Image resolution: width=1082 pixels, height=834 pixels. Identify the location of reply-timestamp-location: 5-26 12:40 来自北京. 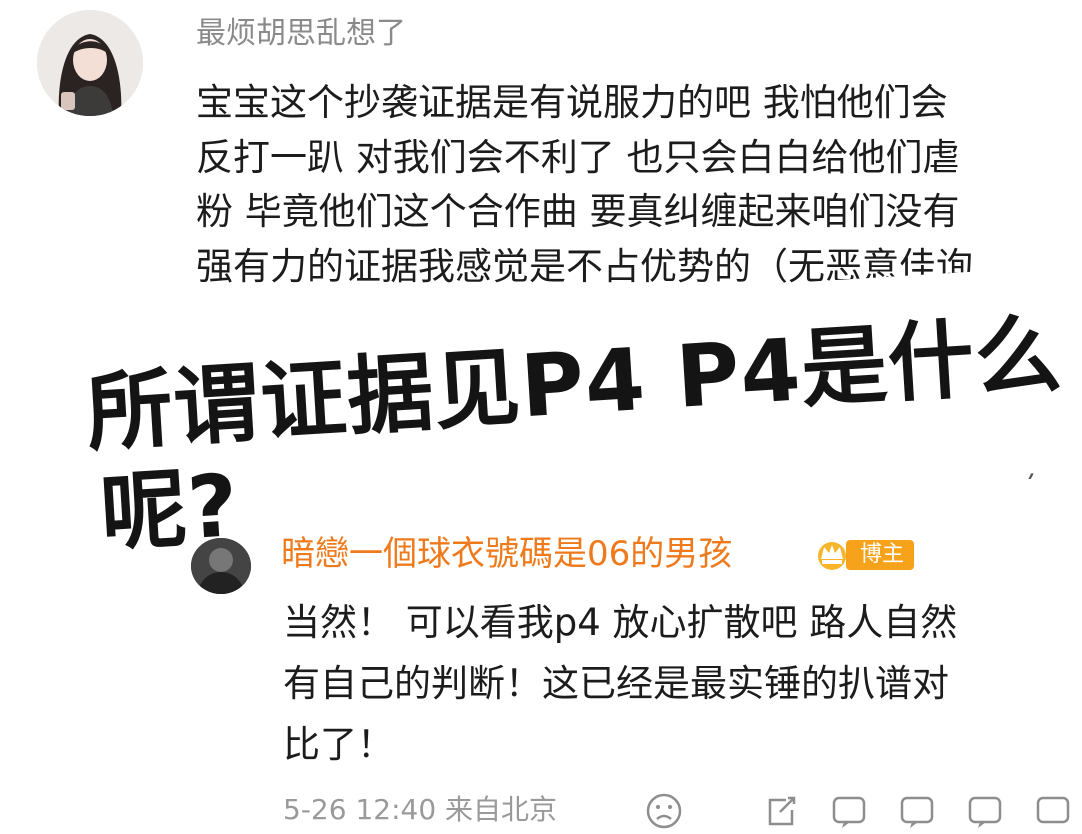
(420, 809).